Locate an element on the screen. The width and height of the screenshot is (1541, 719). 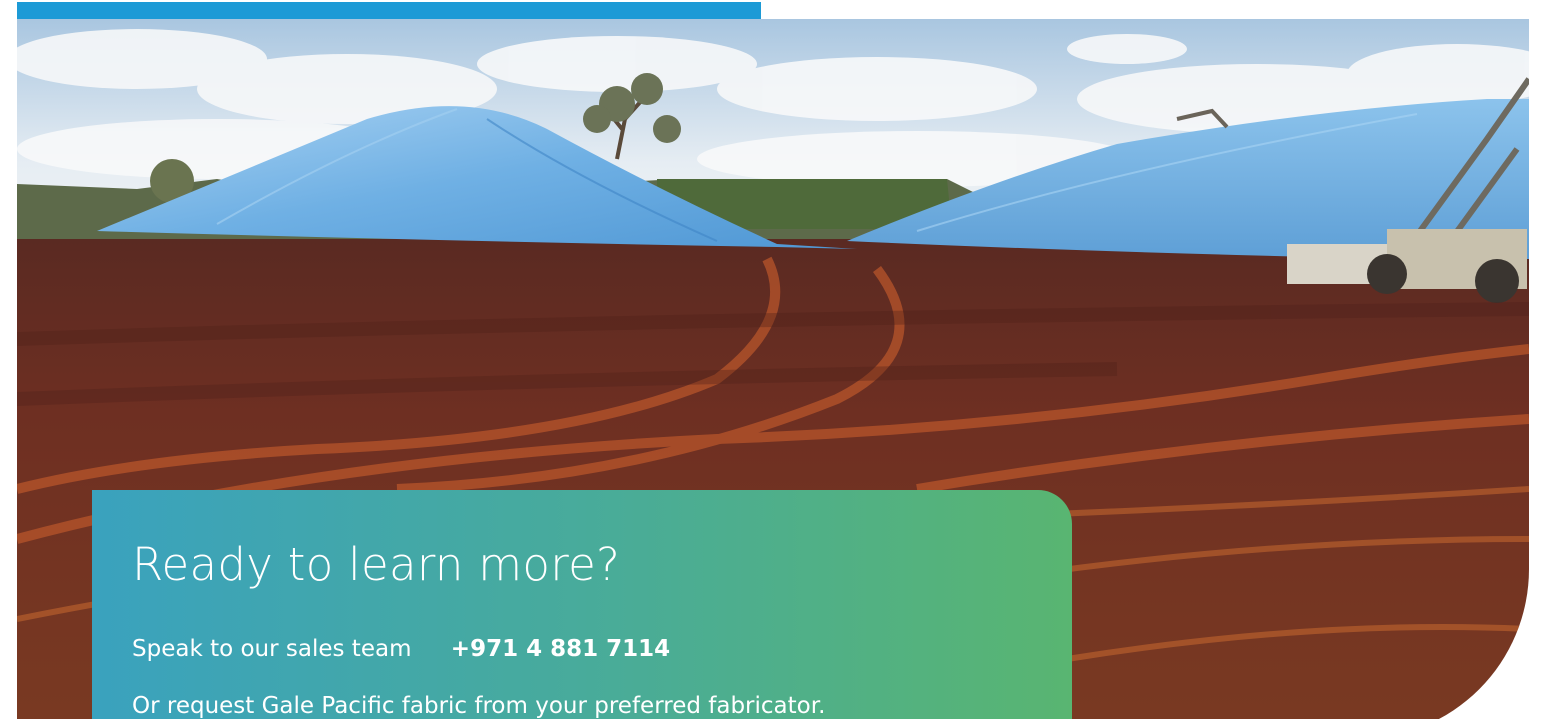
top-accent-bar is located at coordinates (389, 10).